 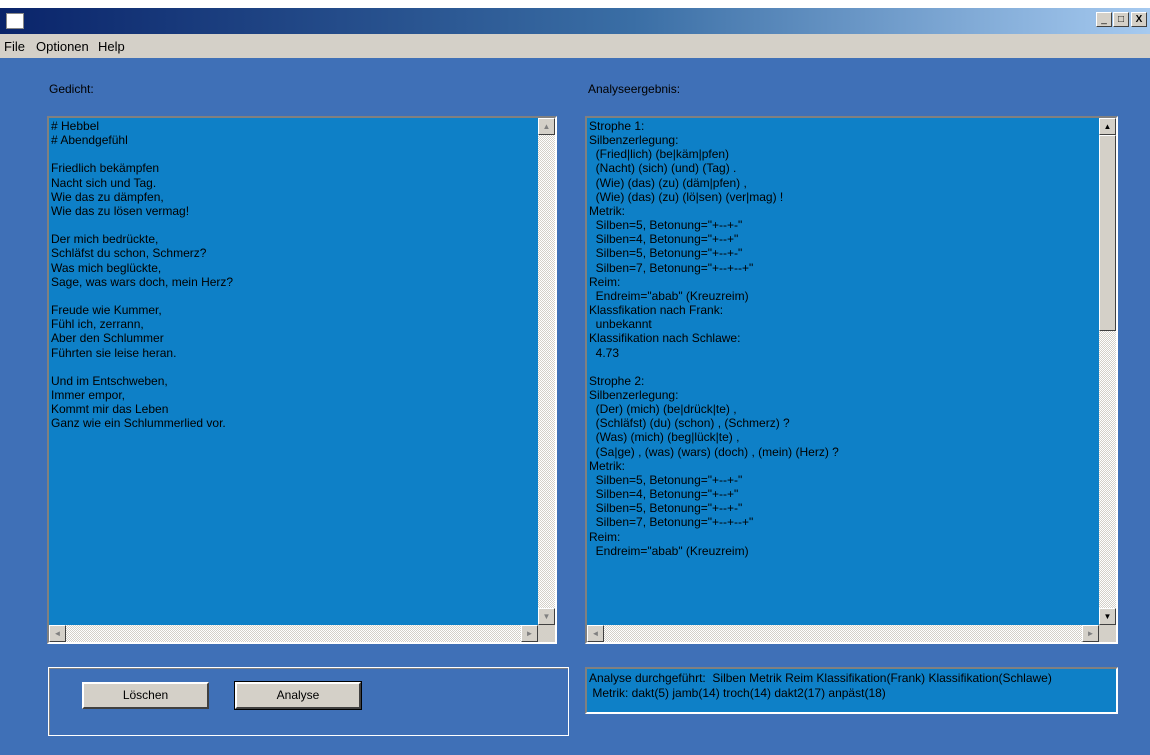 What do you see at coordinates (71, 89) in the screenshot?
I see `poem-heading: Gedicht:` at bounding box center [71, 89].